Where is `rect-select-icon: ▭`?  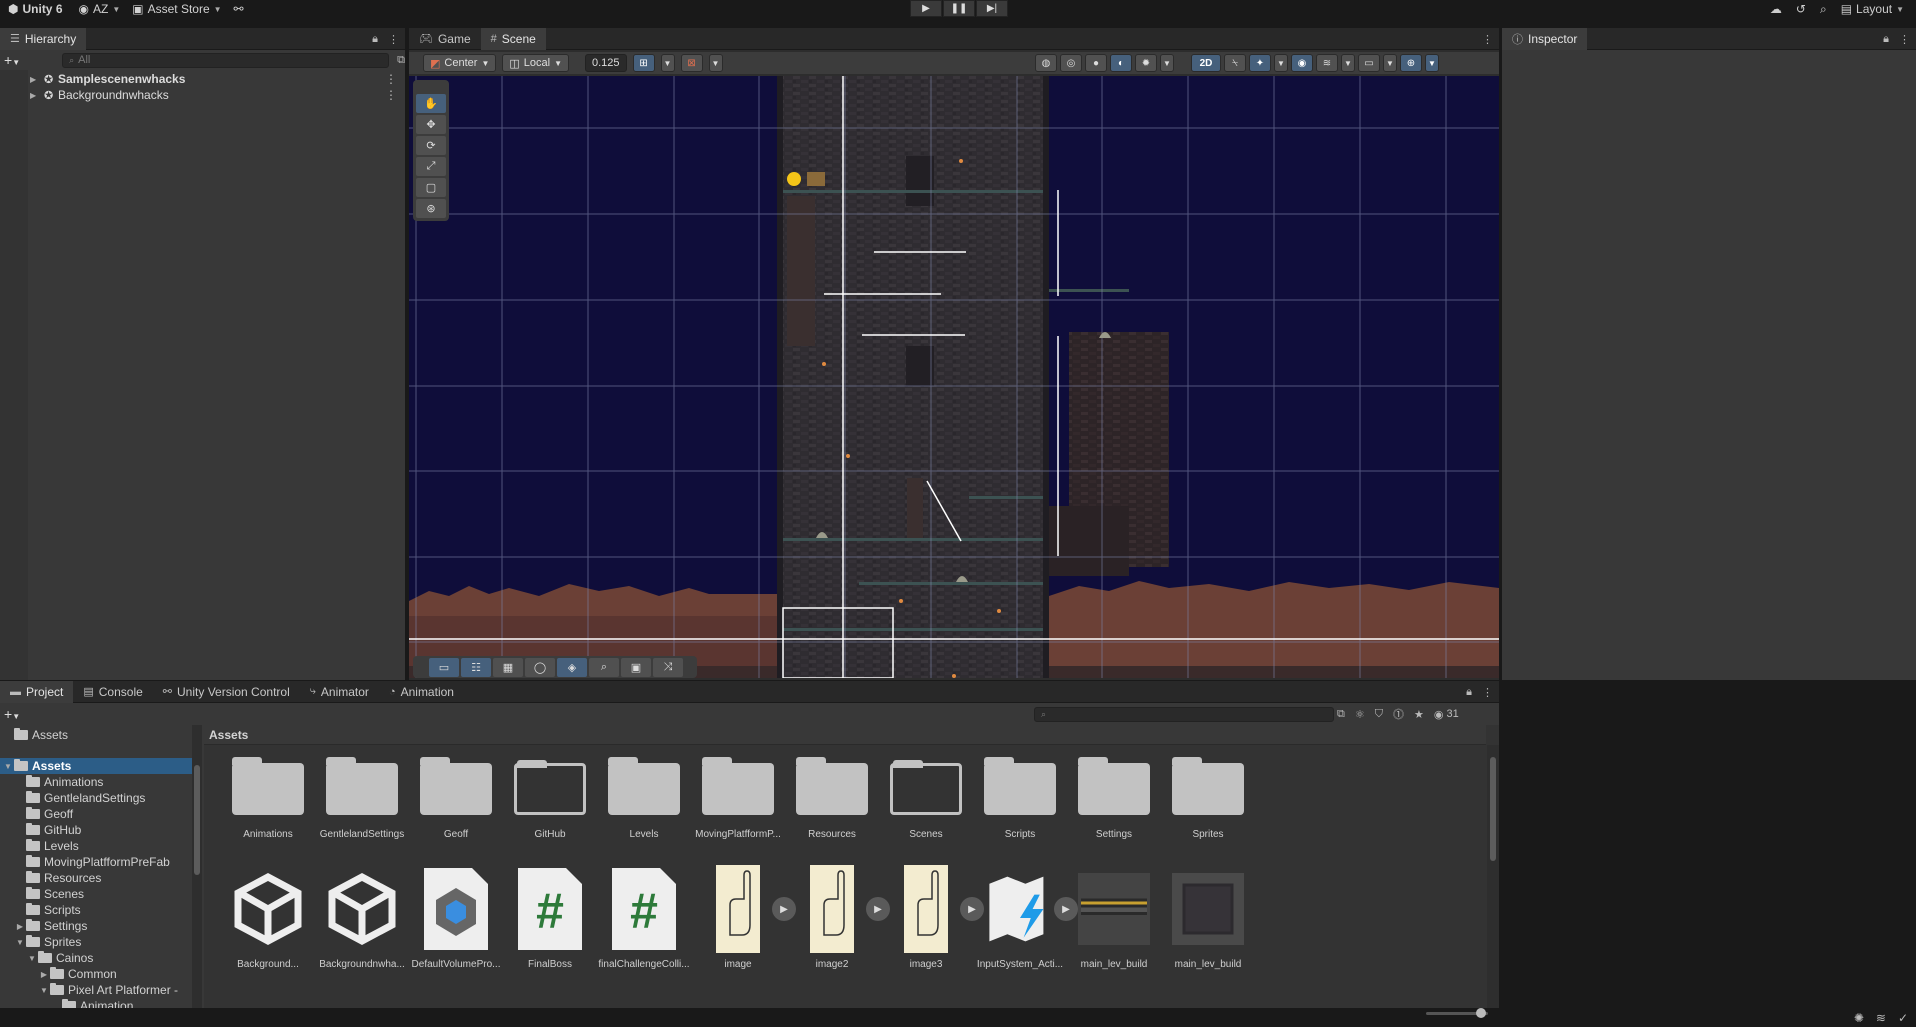
rect-select-icon: ▭ is located at coordinates (444, 667).